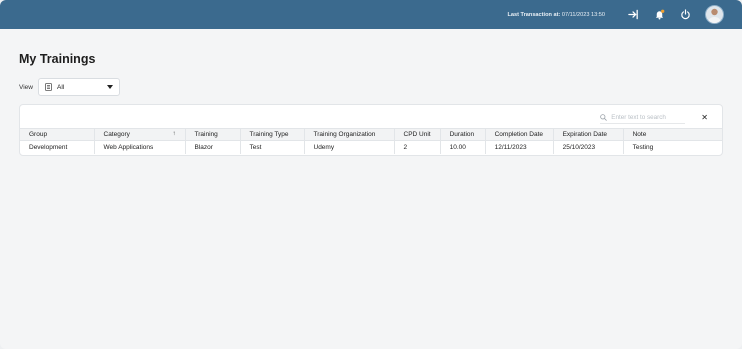  What do you see at coordinates (48, 87) in the screenshot?
I see `document-list-icon` at bounding box center [48, 87].